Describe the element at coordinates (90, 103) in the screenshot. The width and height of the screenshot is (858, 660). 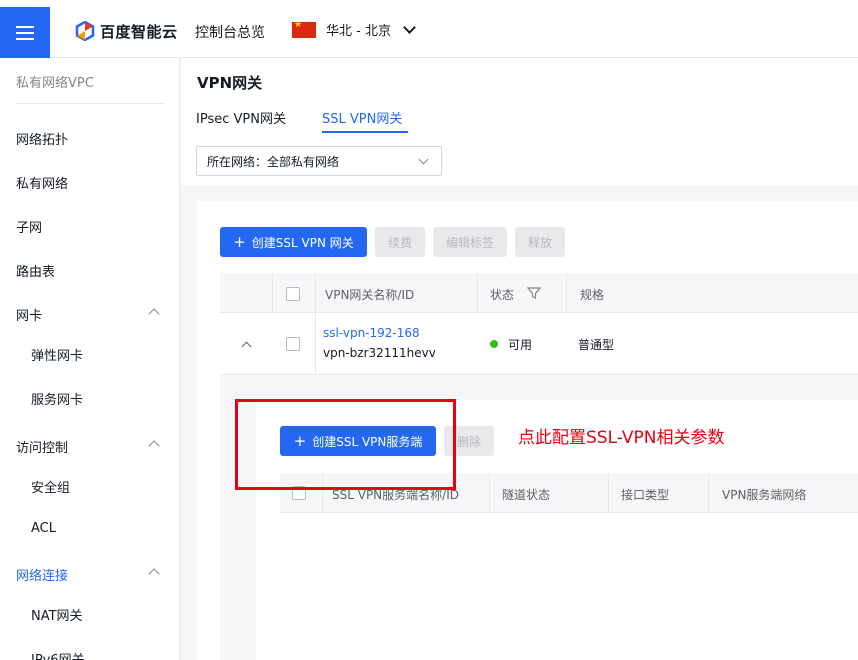
I see `sidebar-divider` at that location.